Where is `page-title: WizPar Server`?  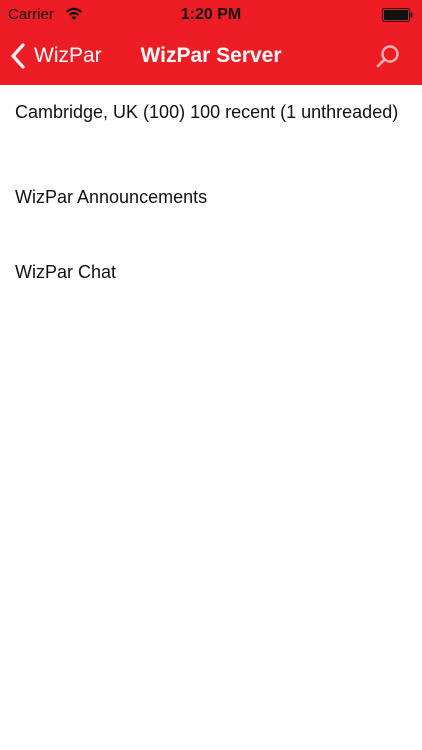
page-title: WizPar Server is located at coordinates (211, 55).